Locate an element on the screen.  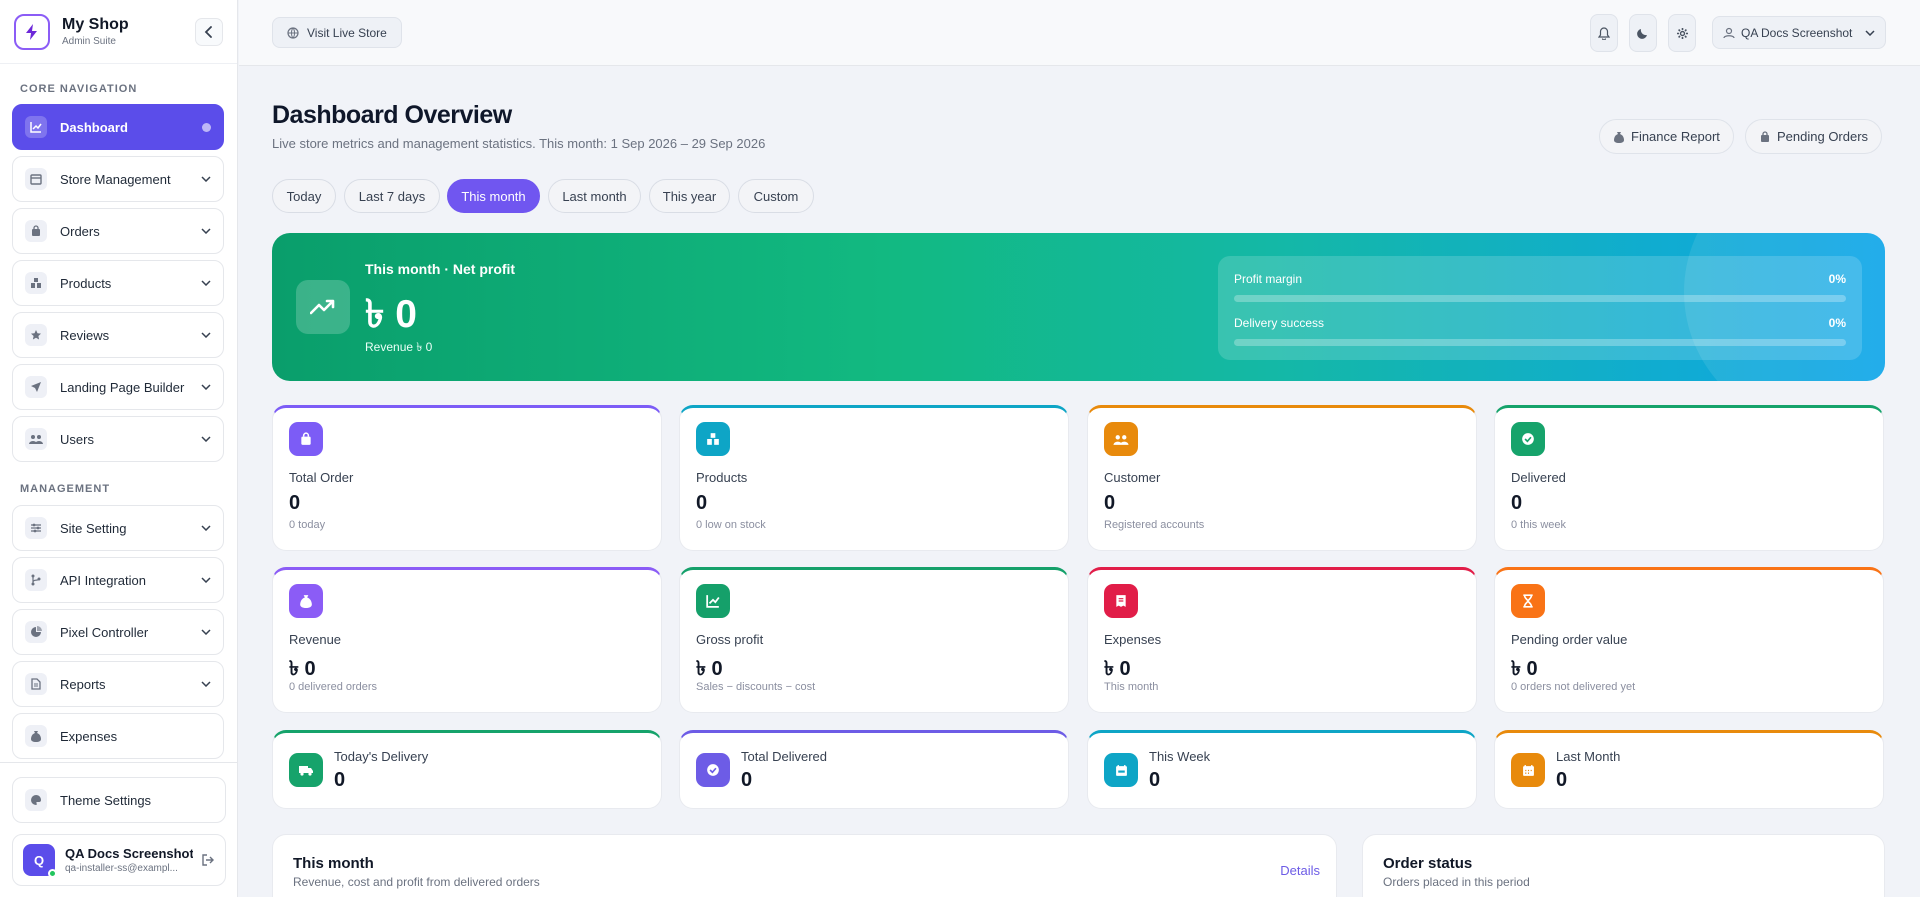
bell-icon is located at coordinates (1604, 33).